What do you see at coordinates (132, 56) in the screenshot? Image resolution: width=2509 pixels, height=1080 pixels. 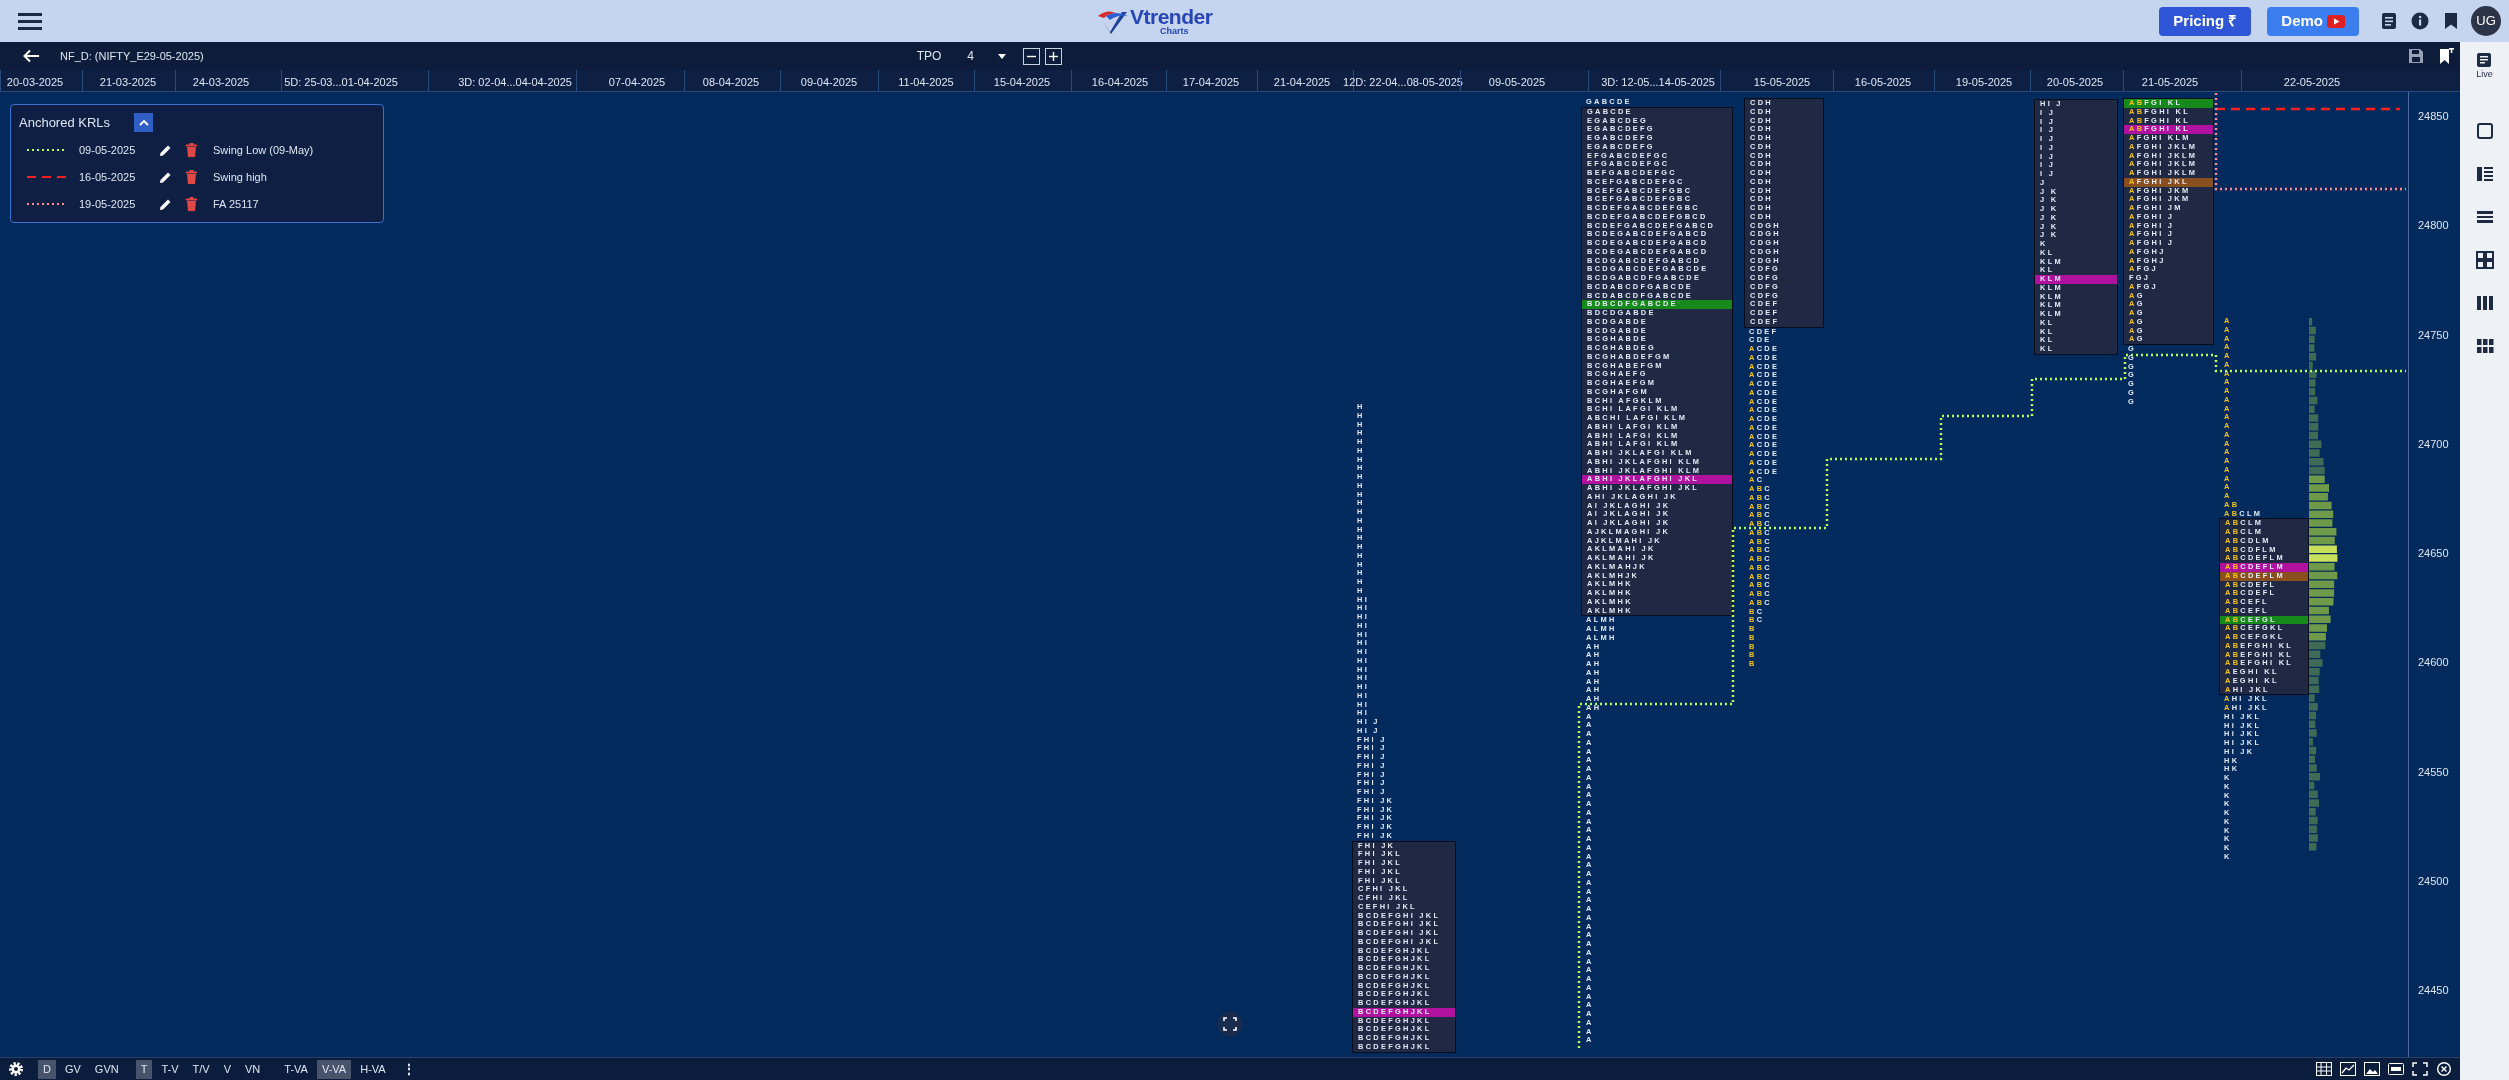 I see `chart-symbol: NF_D: (NIFTY_E29-05-2025)` at bounding box center [132, 56].